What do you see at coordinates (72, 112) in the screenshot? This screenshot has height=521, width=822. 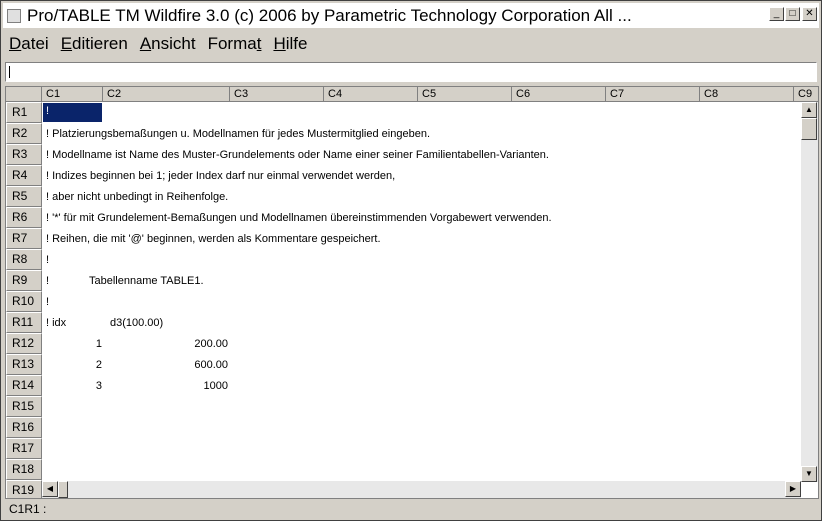 I see `selected-cell-c1r1` at bounding box center [72, 112].